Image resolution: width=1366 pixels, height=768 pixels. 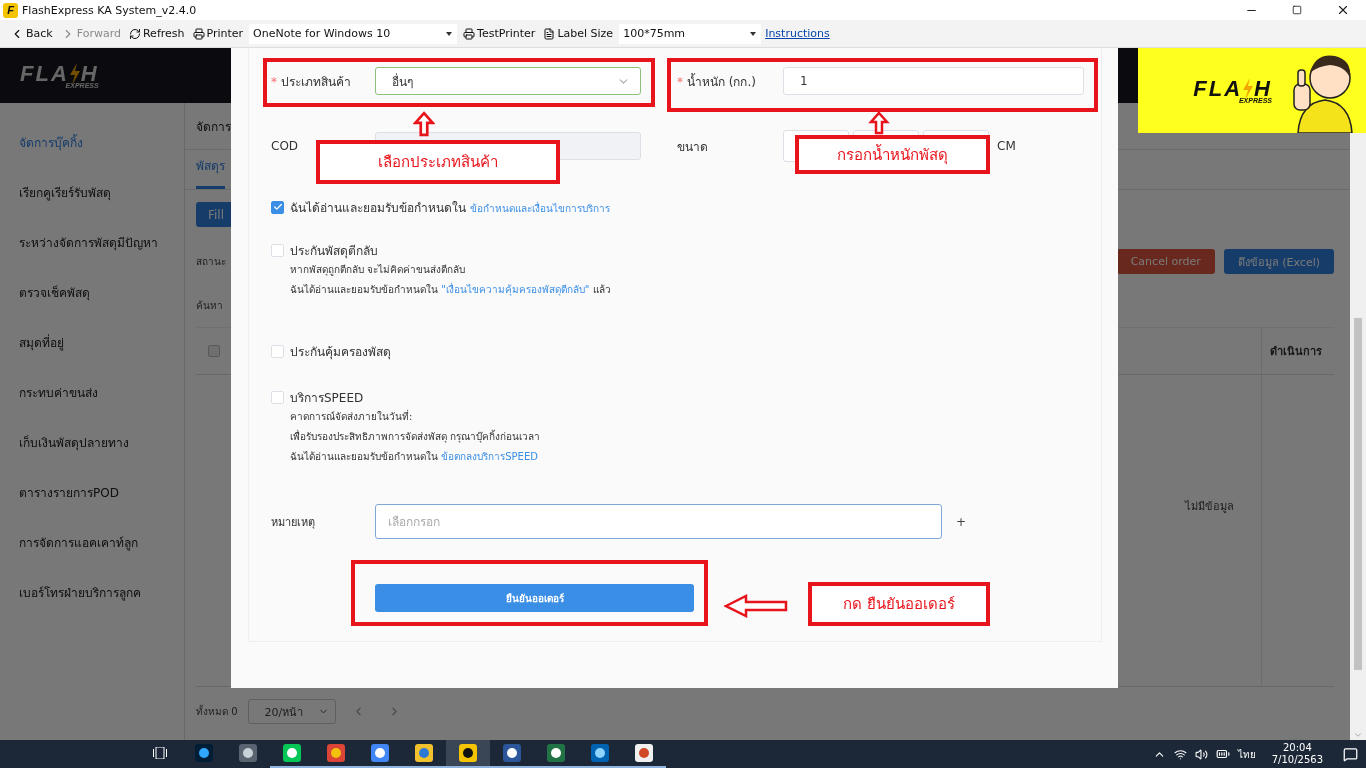 I want to click on option-note: ฉันได้อ่านและยอมรับข้อกำหนดใน ข้อตกลงบริการSPEED, so click(x=414, y=456).